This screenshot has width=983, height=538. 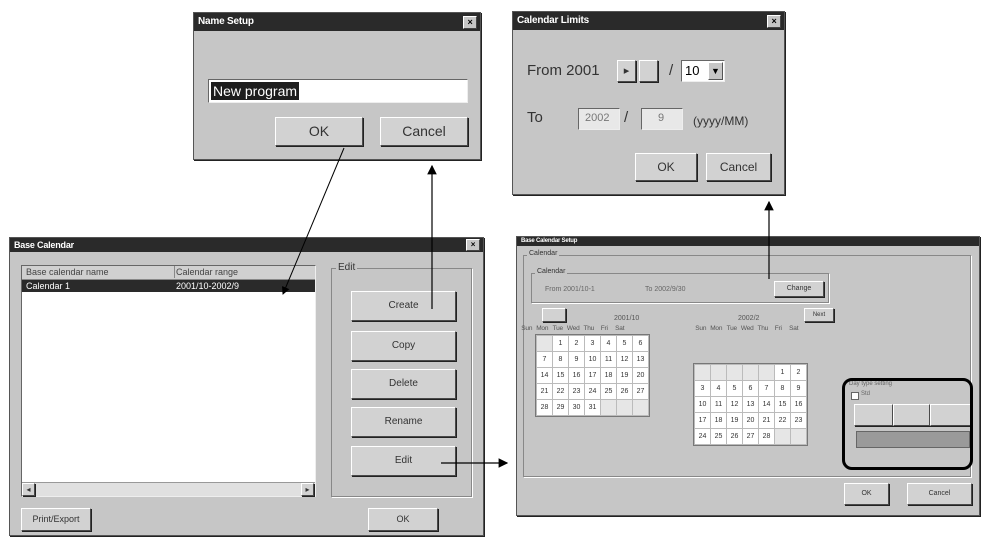 What do you see at coordinates (313, 221) in the screenshot?
I see `arrow-ok-to-list` at bounding box center [313, 221].